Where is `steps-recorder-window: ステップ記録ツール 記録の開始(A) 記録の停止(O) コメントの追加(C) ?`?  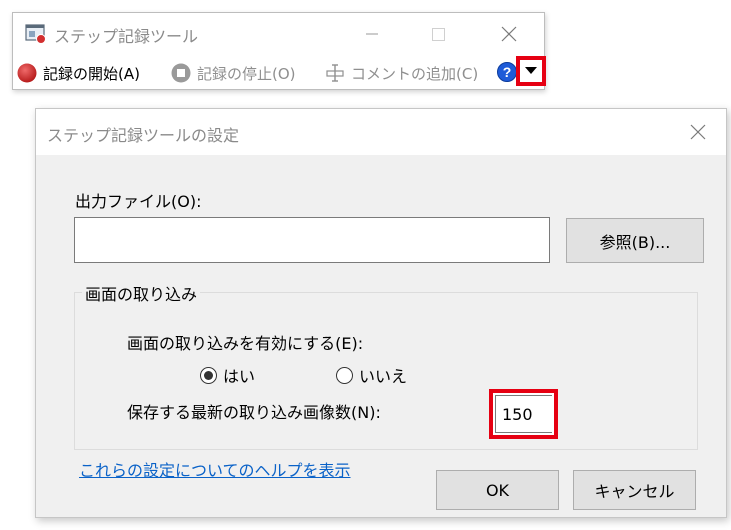 steps-recorder-window: ステップ記録ツール 記録の開始(A) 記録の停止(O) コメントの追加(C) ? is located at coordinates (279, 51).